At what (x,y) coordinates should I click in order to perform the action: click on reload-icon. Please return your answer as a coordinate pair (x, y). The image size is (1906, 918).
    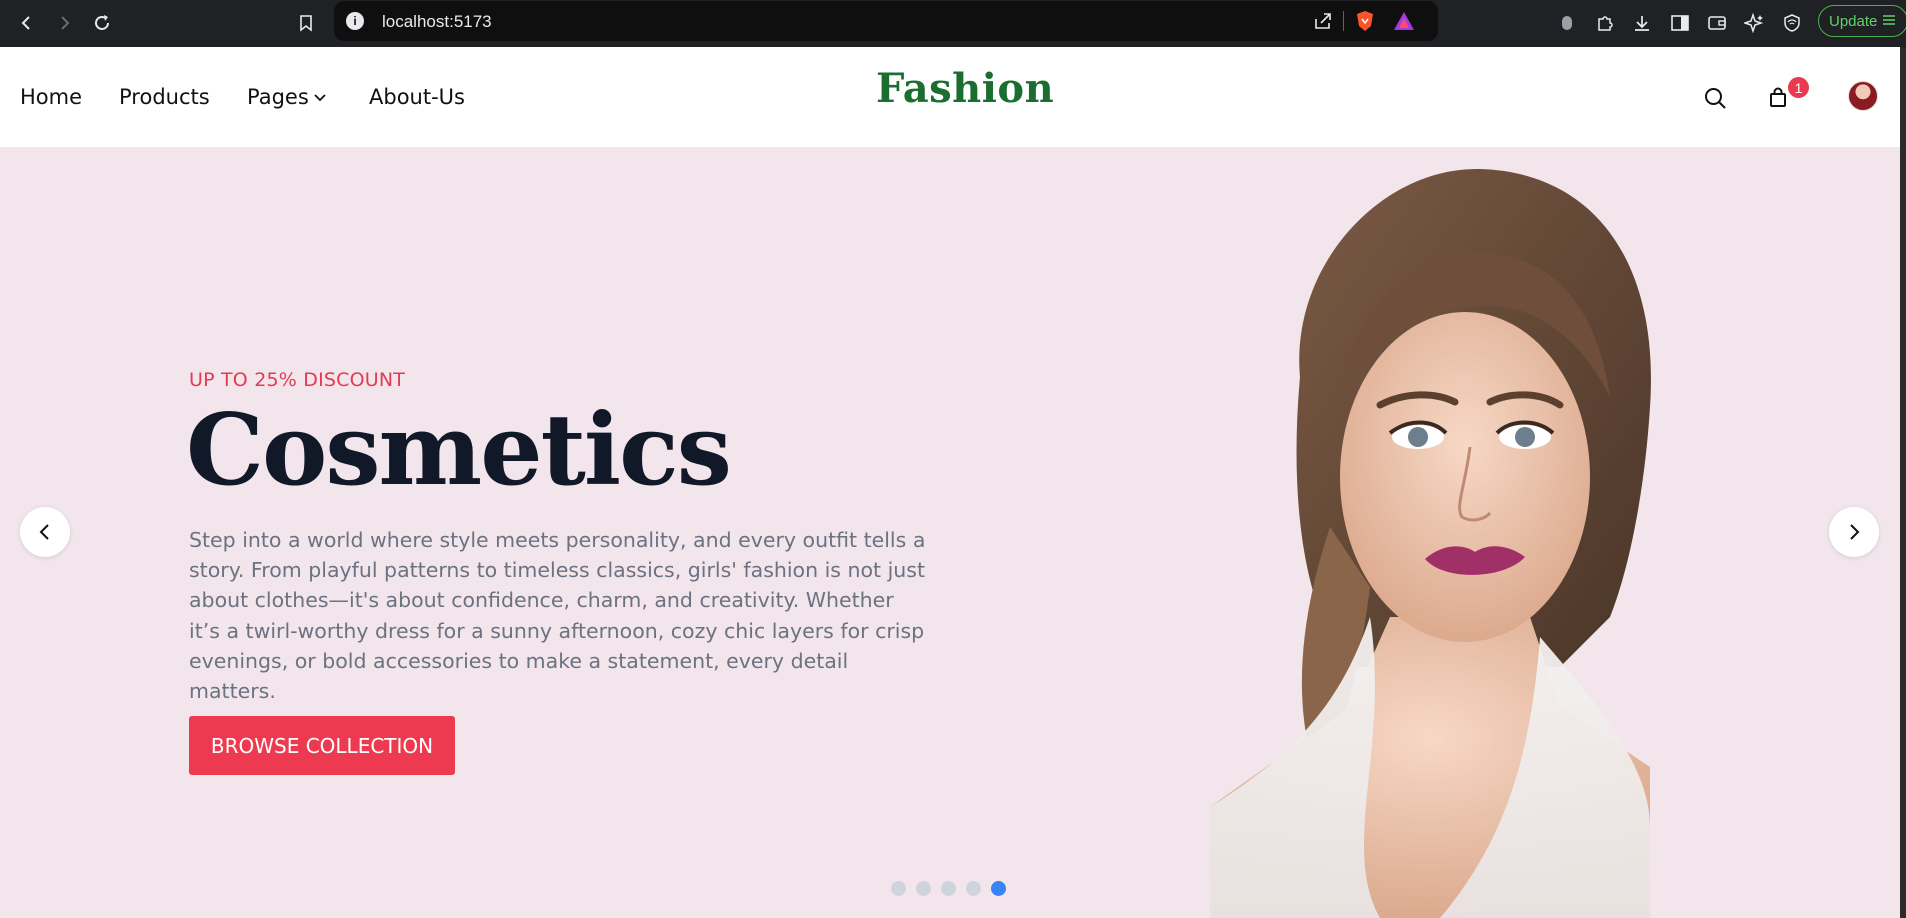
    Looking at the image, I should click on (102, 22).